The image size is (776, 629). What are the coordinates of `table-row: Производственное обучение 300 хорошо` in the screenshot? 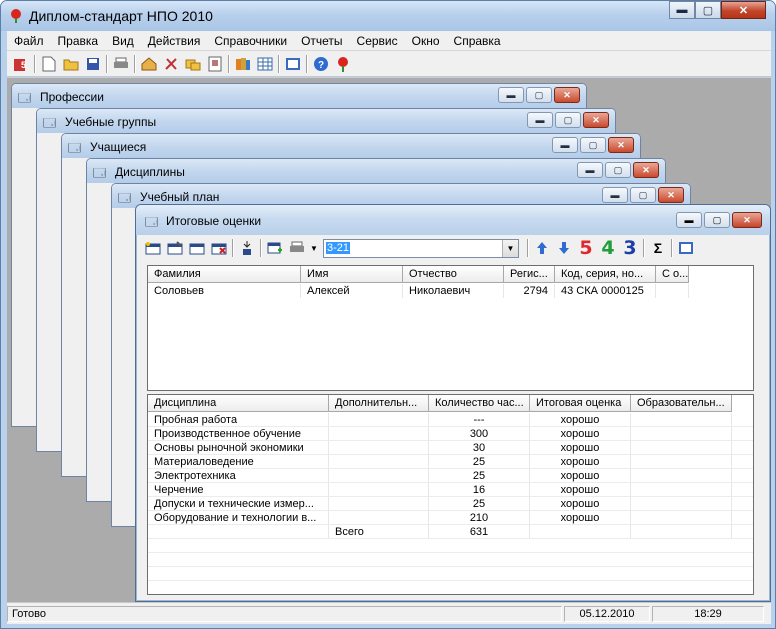 It's located at (440, 434).